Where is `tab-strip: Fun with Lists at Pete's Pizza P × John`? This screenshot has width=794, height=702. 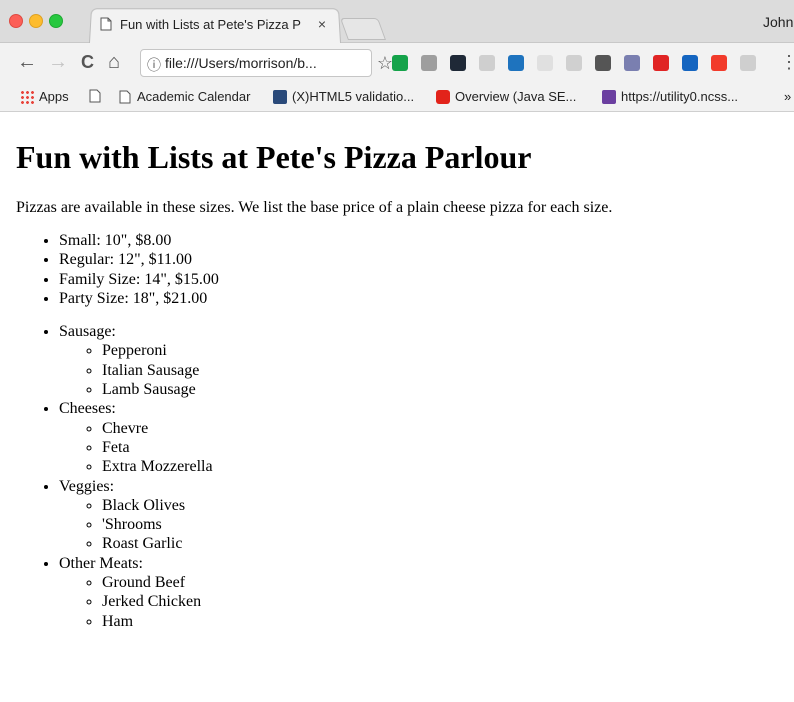 tab-strip: Fun with Lists at Pete's Pizza P × John is located at coordinates (397, 21).